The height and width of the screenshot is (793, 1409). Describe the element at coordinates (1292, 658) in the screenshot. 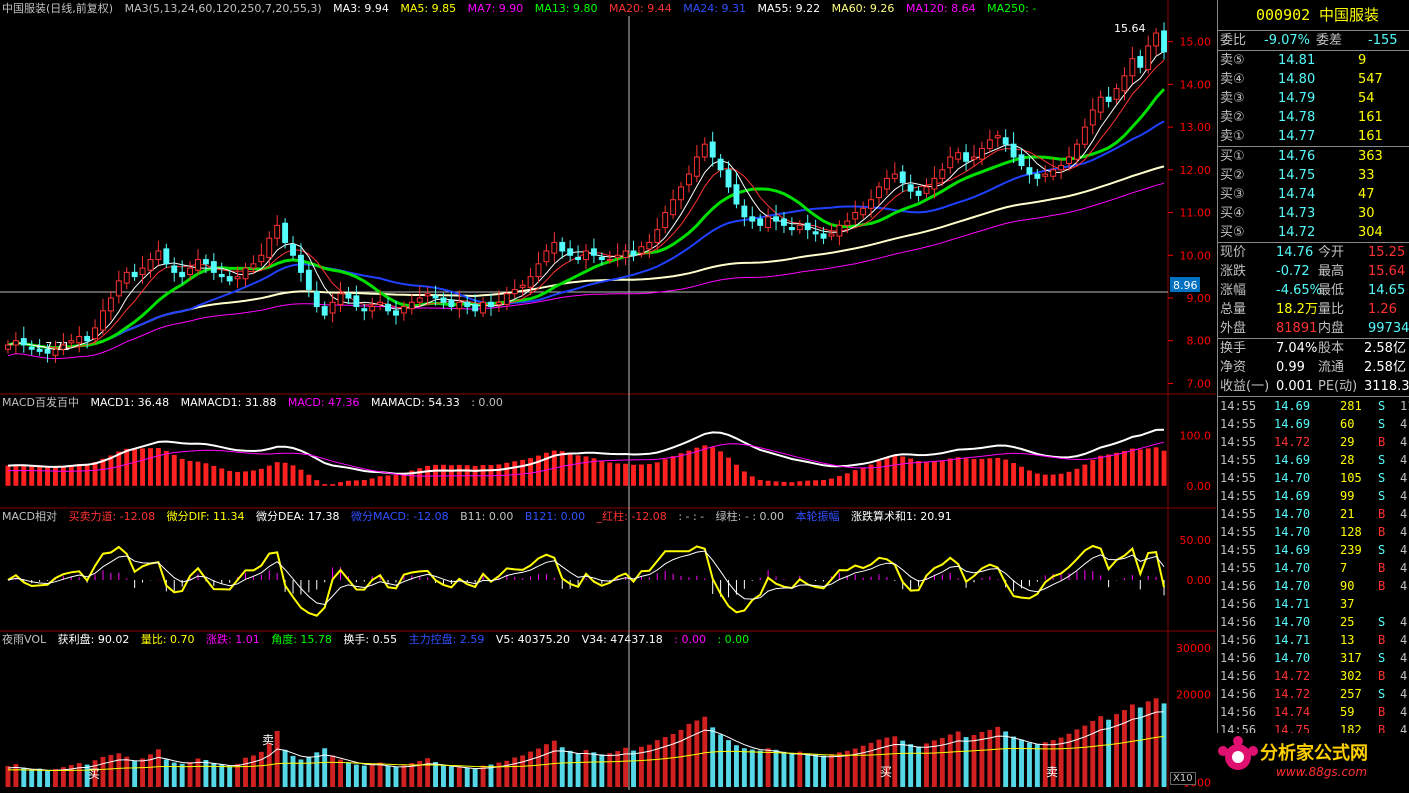

I see `tick-price: 14.70` at that location.